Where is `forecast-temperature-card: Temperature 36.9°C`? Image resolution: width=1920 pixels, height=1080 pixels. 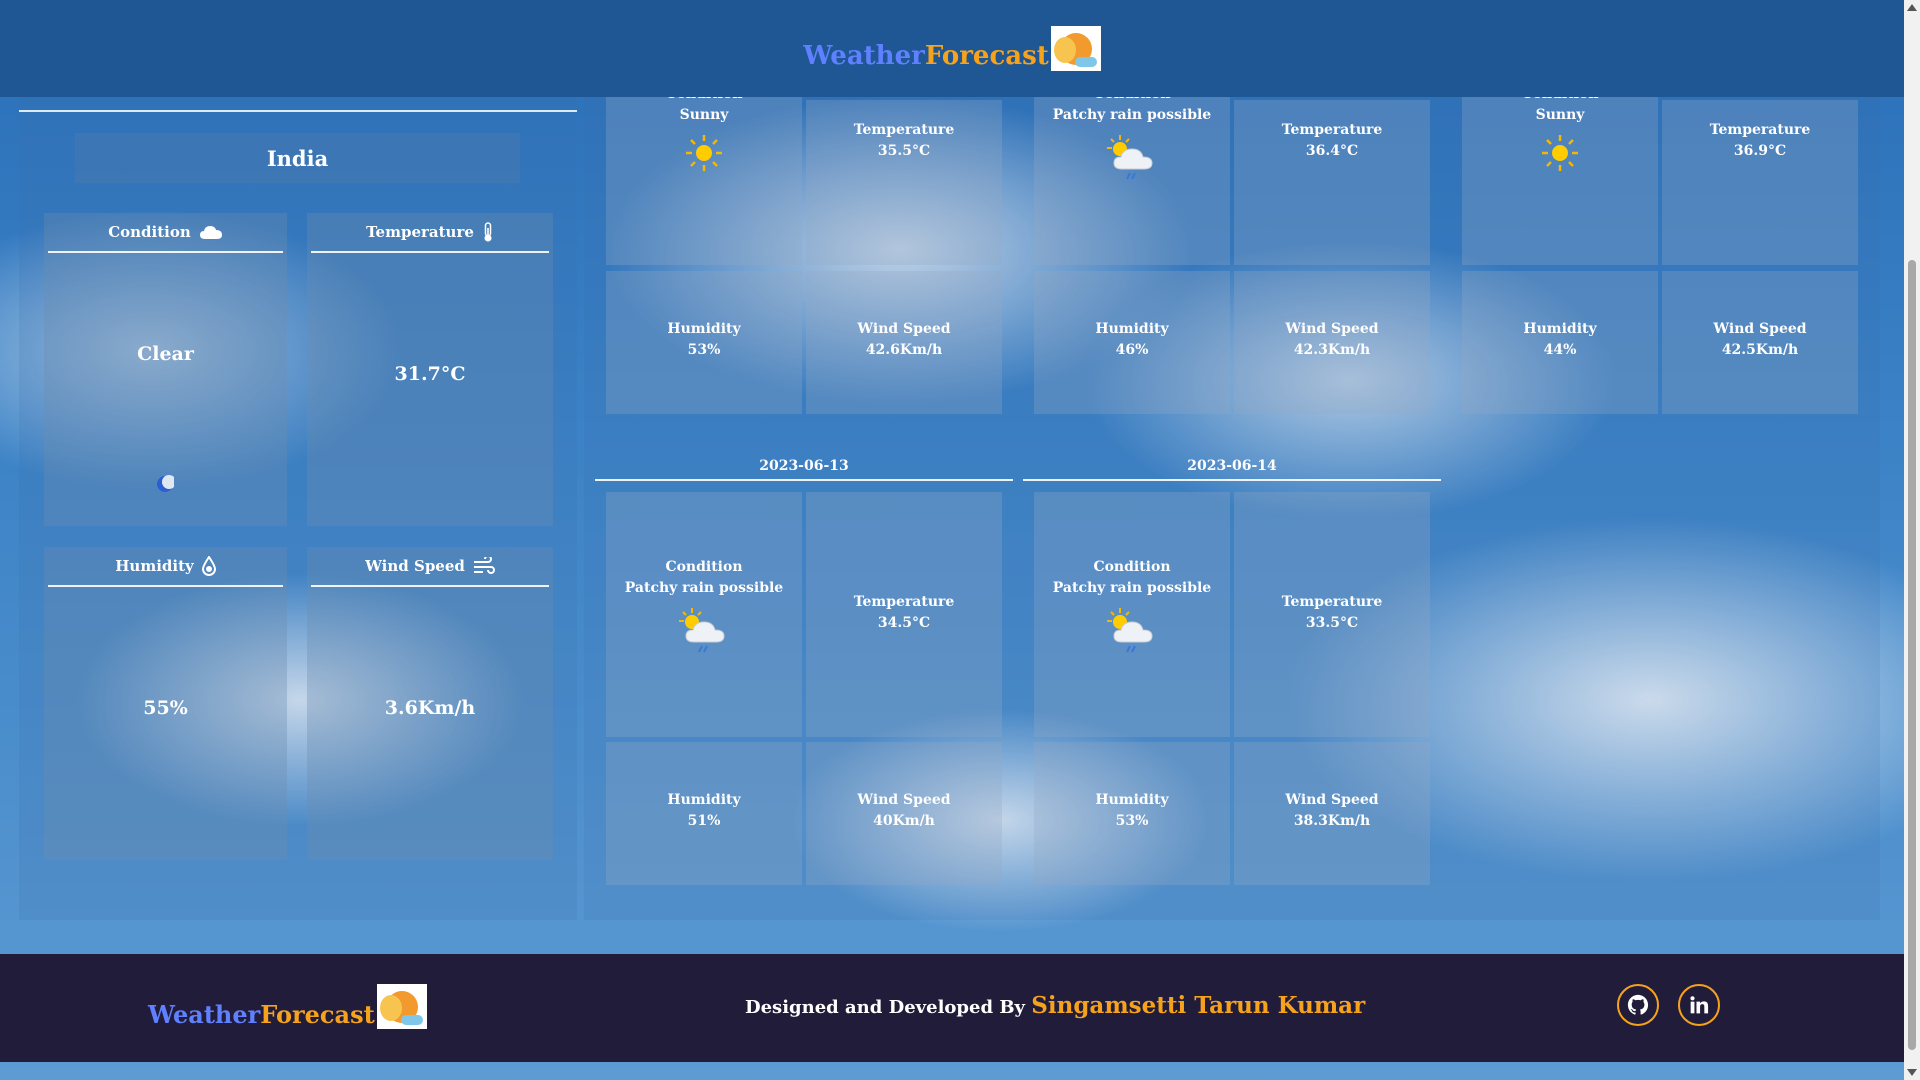 forecast-temperature-card: Temperature 36.9°C is located at coordinates (1760, 182).